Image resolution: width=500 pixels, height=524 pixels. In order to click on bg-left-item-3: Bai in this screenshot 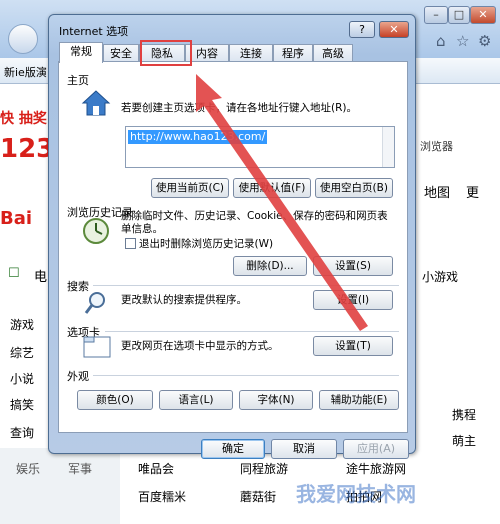, I will do `click(16, 218)`.